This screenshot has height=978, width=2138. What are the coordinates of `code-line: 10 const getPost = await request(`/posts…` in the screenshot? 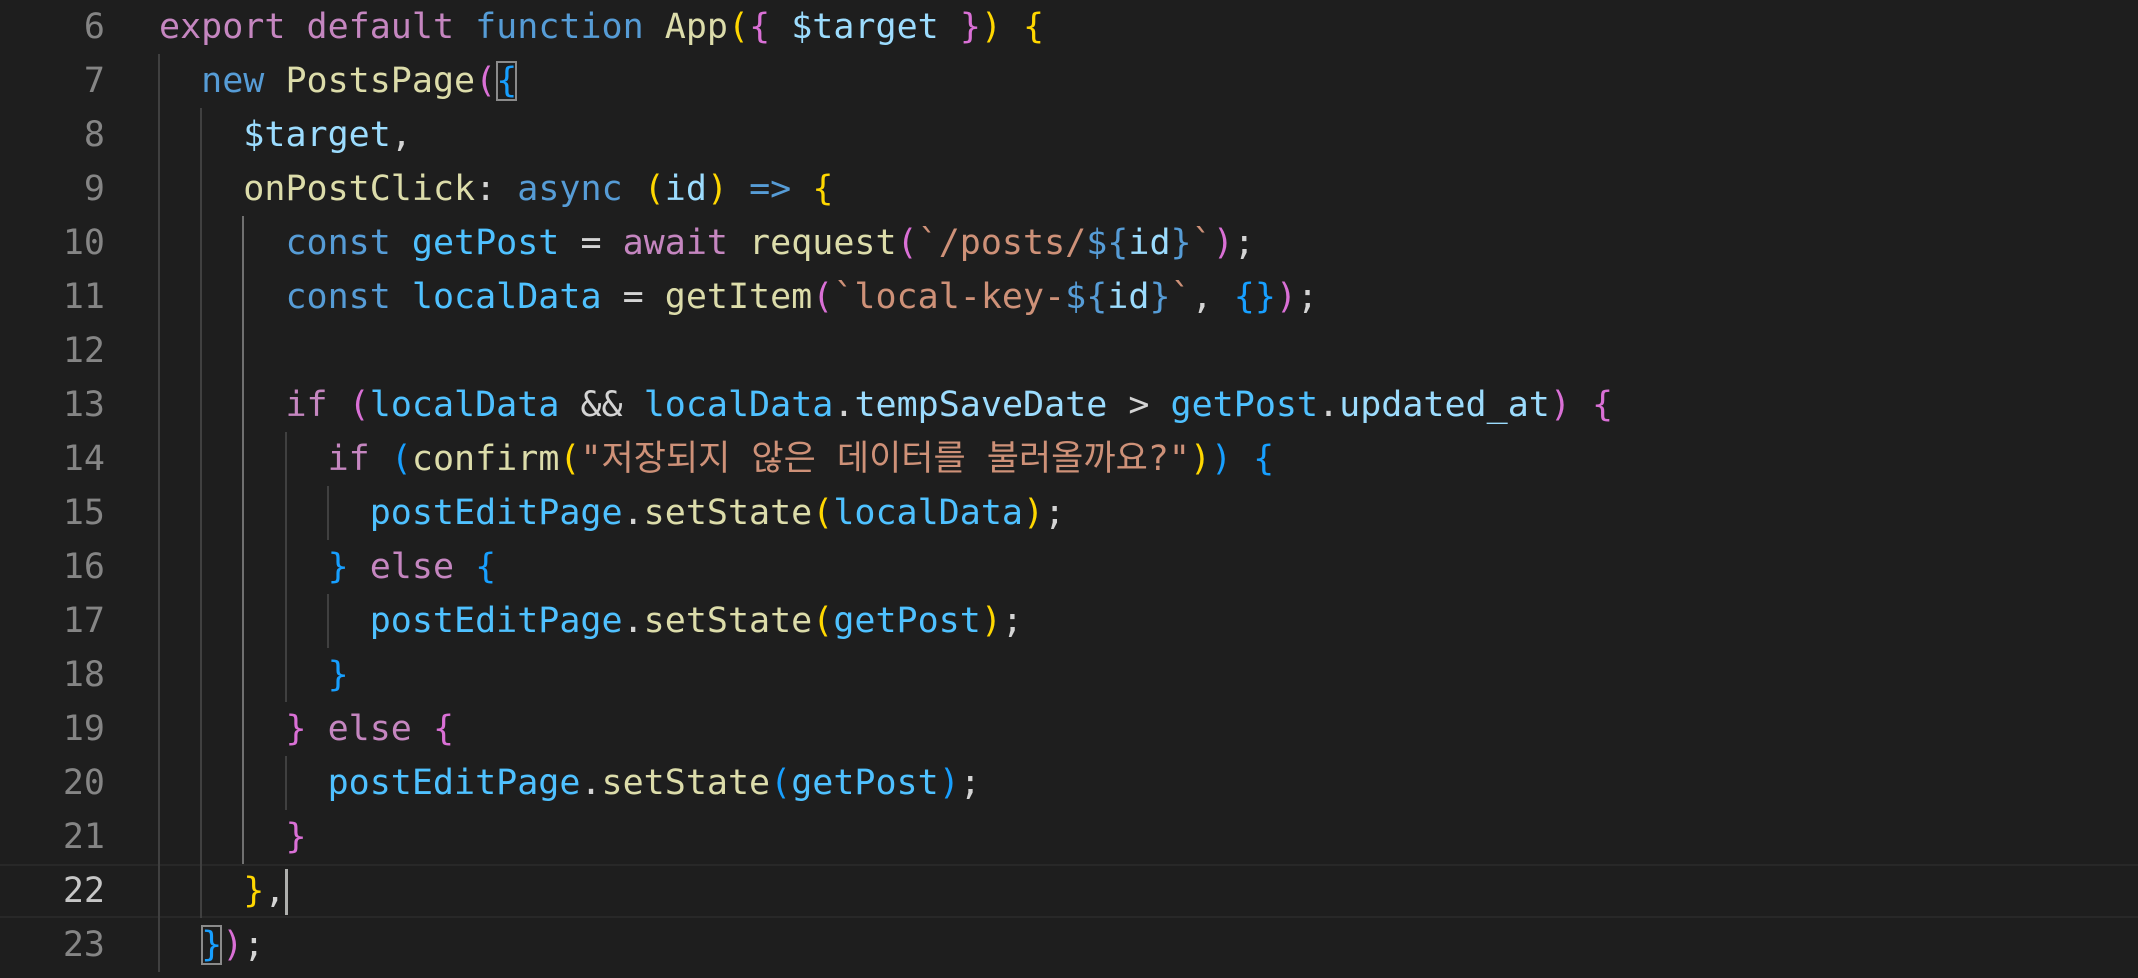 It's located at (1069, 243).